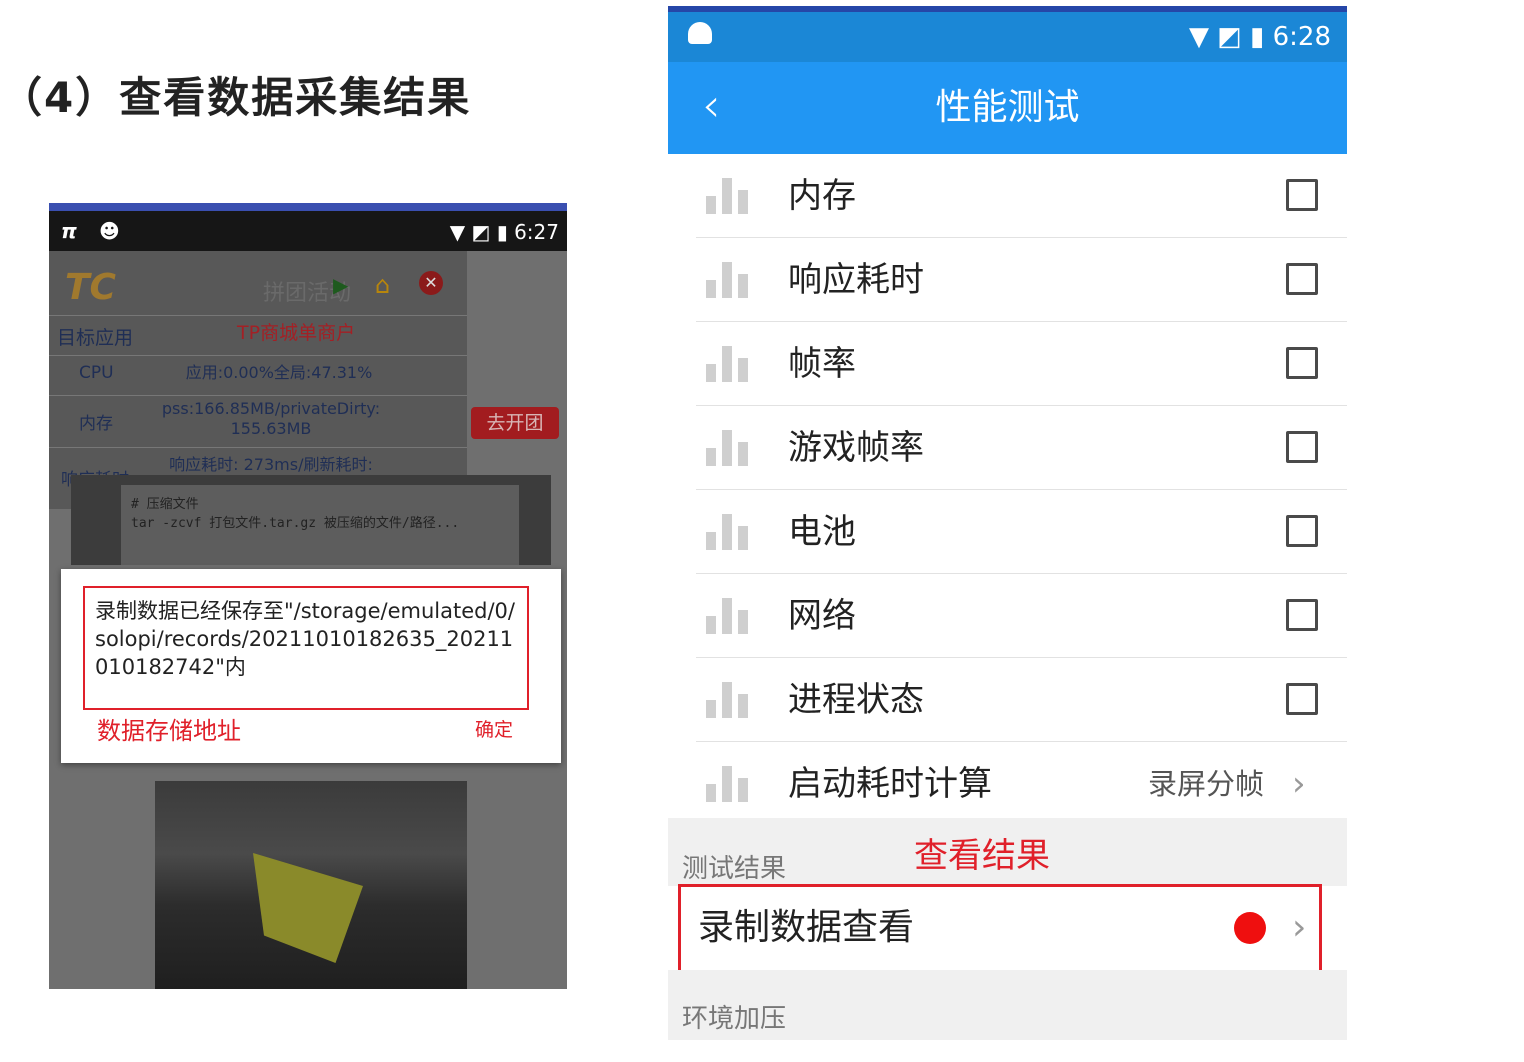  Describe the element at coordinates (1021, 532) in the screenshot. I see `list-item: 电池` at that location.